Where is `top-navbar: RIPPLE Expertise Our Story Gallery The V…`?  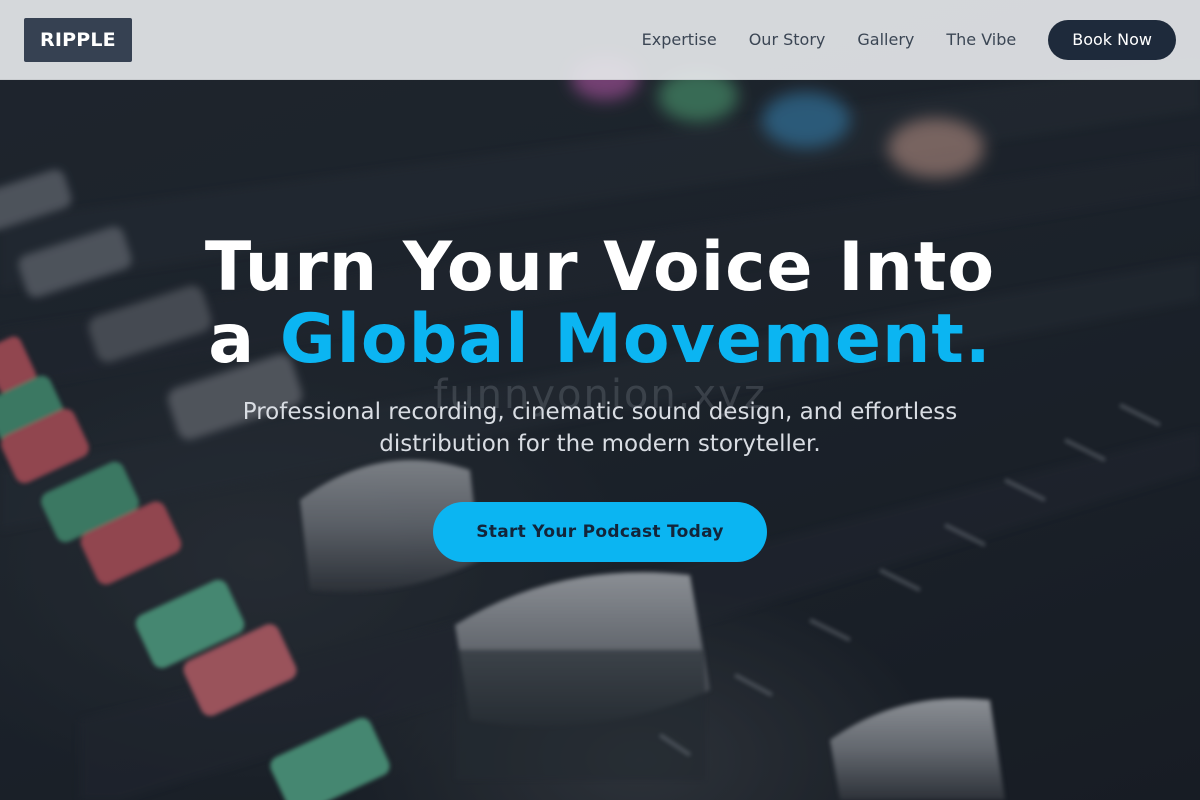
top-navbar: RIPPLE Expertise Our Story Gallery The V… is located at coordinates (600, 40).